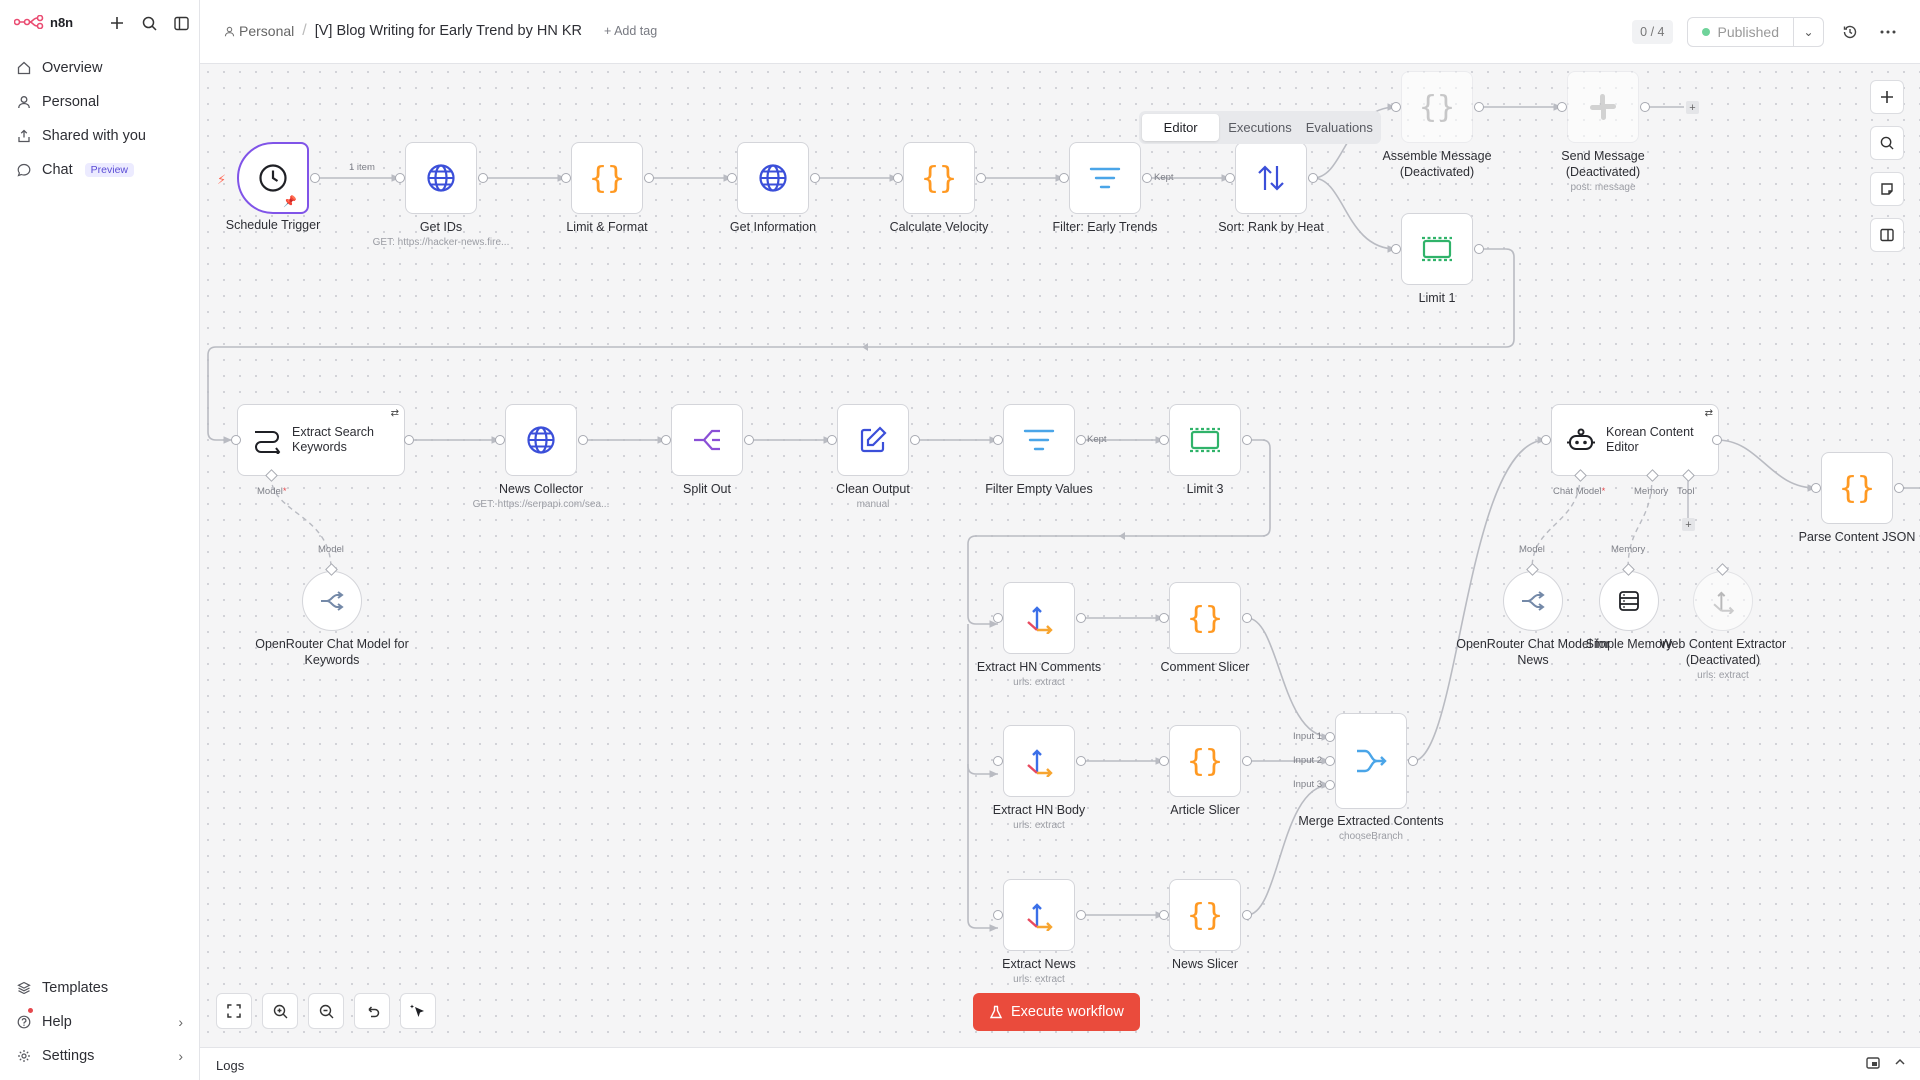 The height and width of the screenshot is (1080, 1920). I want to click on add-tag-button: + Add tag, so click(630, 31).